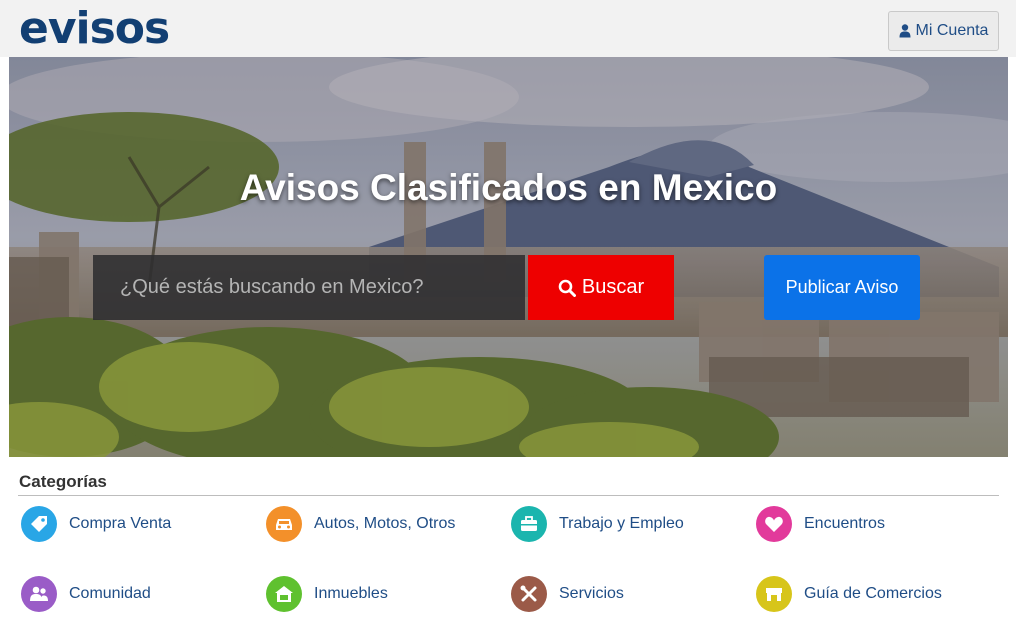 The image size is (1016, 625). Describe the element at coordinates (952, 30) in the screenshot. I see `my-account-label: Mi Cuenta` at that location.